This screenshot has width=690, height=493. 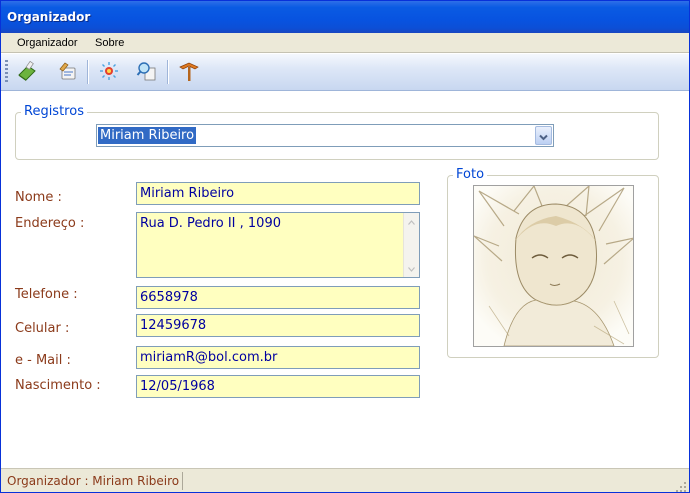 I want to click on status-text: Organizador : Miriam Ribeiro, so click(x=94, y=481).